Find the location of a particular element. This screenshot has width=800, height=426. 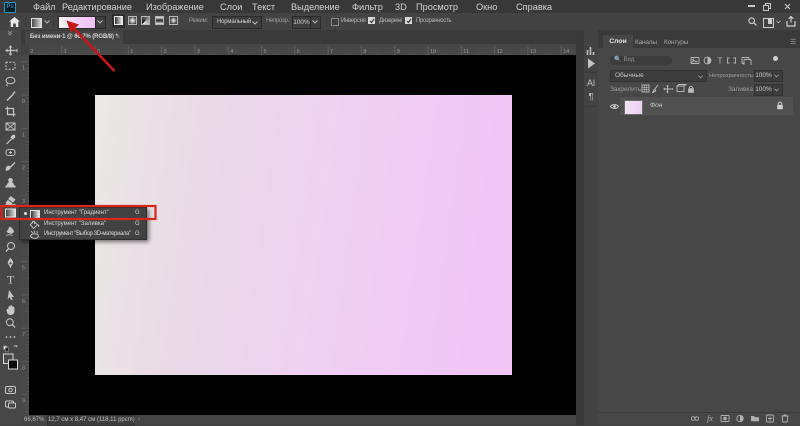

svg-text: 5 is located at coordinates (23, 269).